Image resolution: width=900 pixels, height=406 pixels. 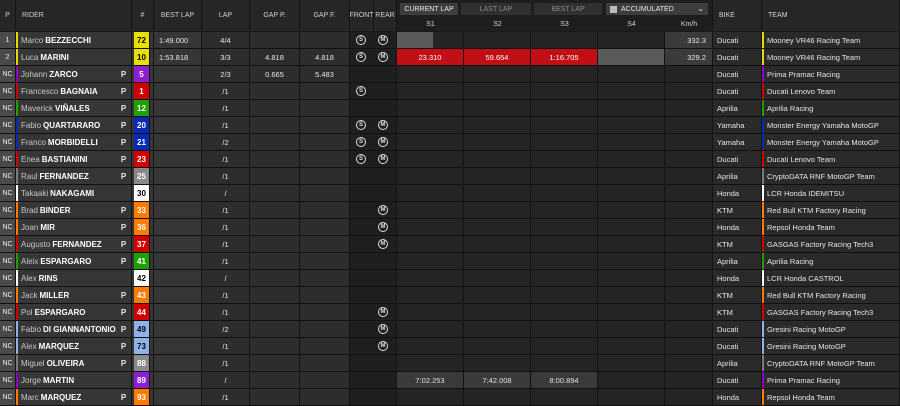 I want to click on rider-first-name: Maverick, so click(x=37, y=108).